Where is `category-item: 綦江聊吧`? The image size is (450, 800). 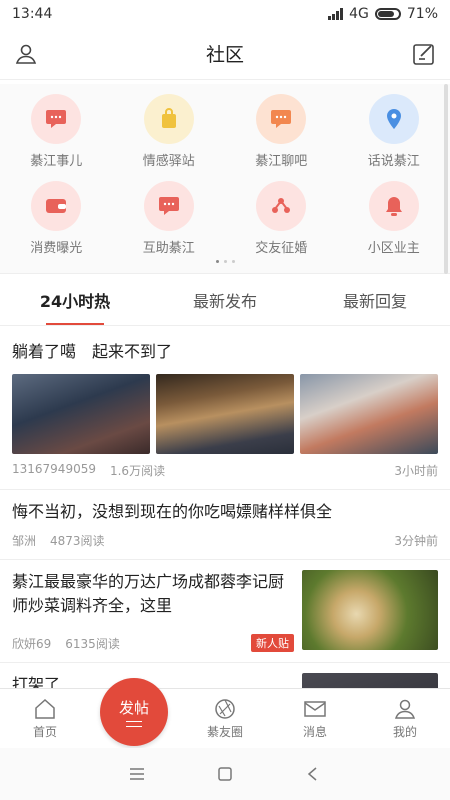 category-item: 綦江聊吧 is located at coordinates (281, 131).